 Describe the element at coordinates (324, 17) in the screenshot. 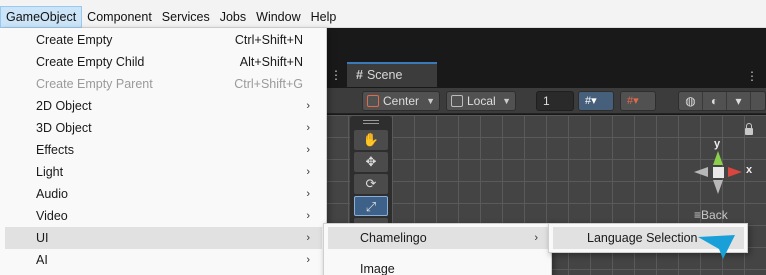

I see `menu-help: Help` at that location.